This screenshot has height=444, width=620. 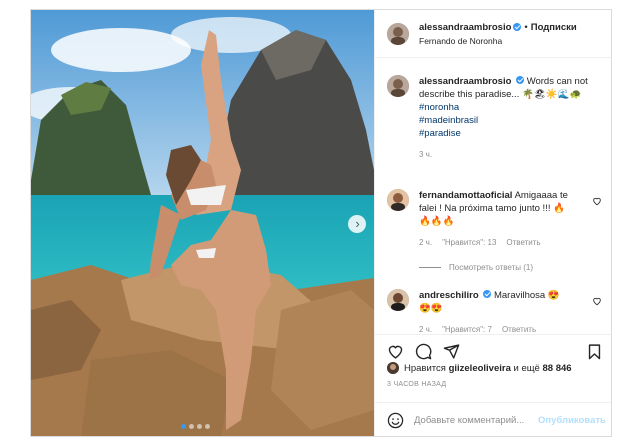 What do you see at coordinates (195, 426) in the screenshot?
I see `carousel-dots` at bounding box center [195, 426].